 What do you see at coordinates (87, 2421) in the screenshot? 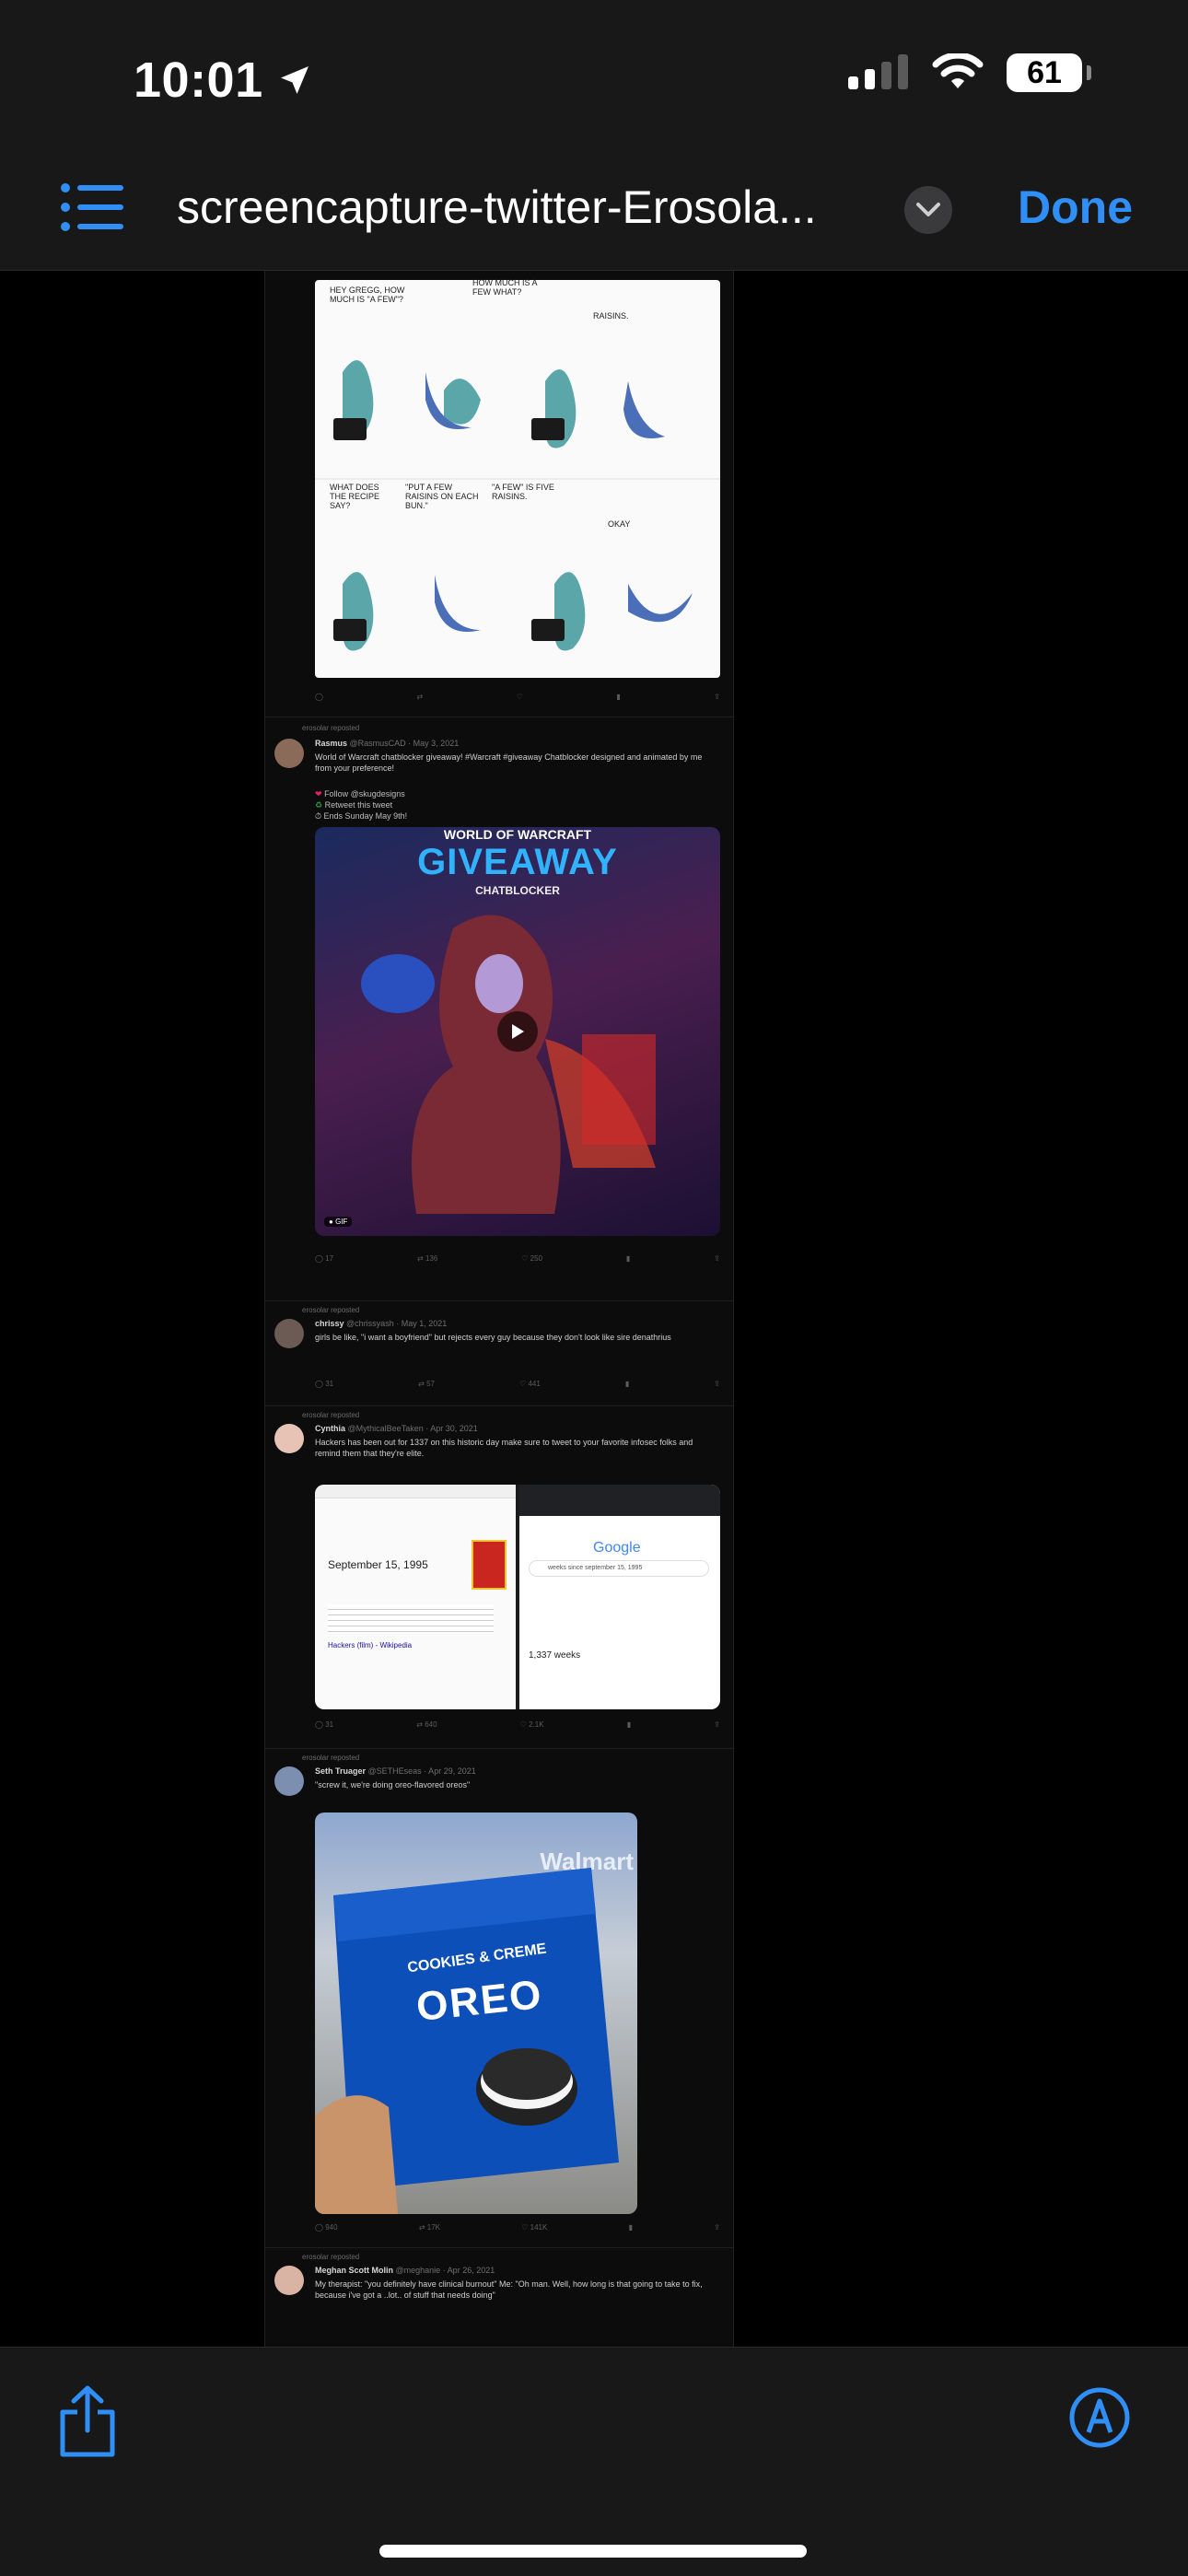
I see `share-icon` at bounding box center [87, 2421].